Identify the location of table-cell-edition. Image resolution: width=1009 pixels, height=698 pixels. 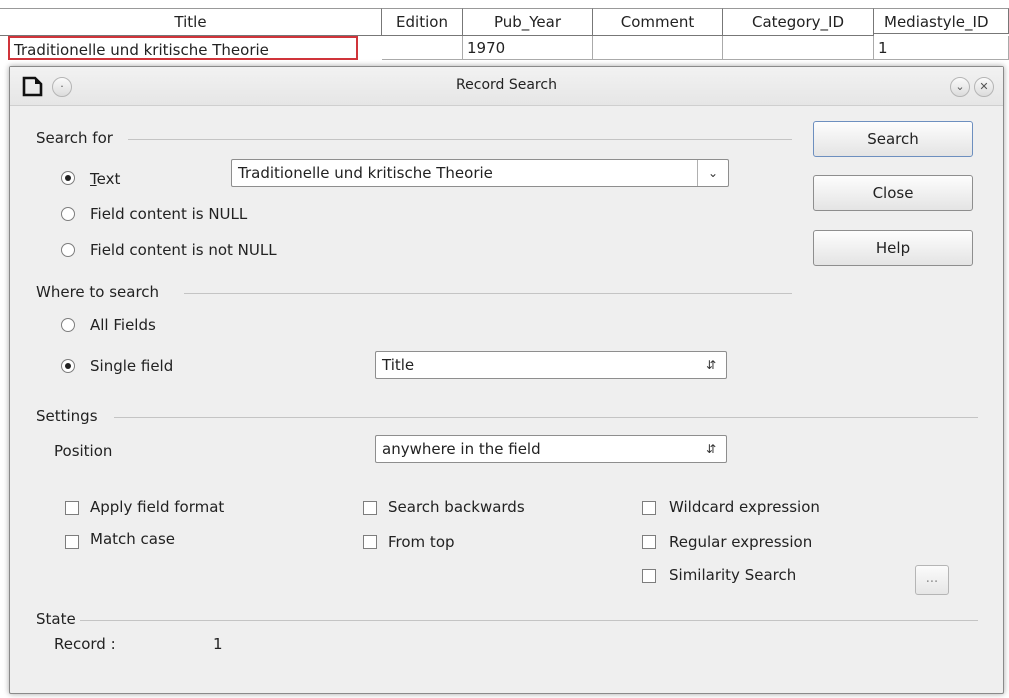
(422, 48).